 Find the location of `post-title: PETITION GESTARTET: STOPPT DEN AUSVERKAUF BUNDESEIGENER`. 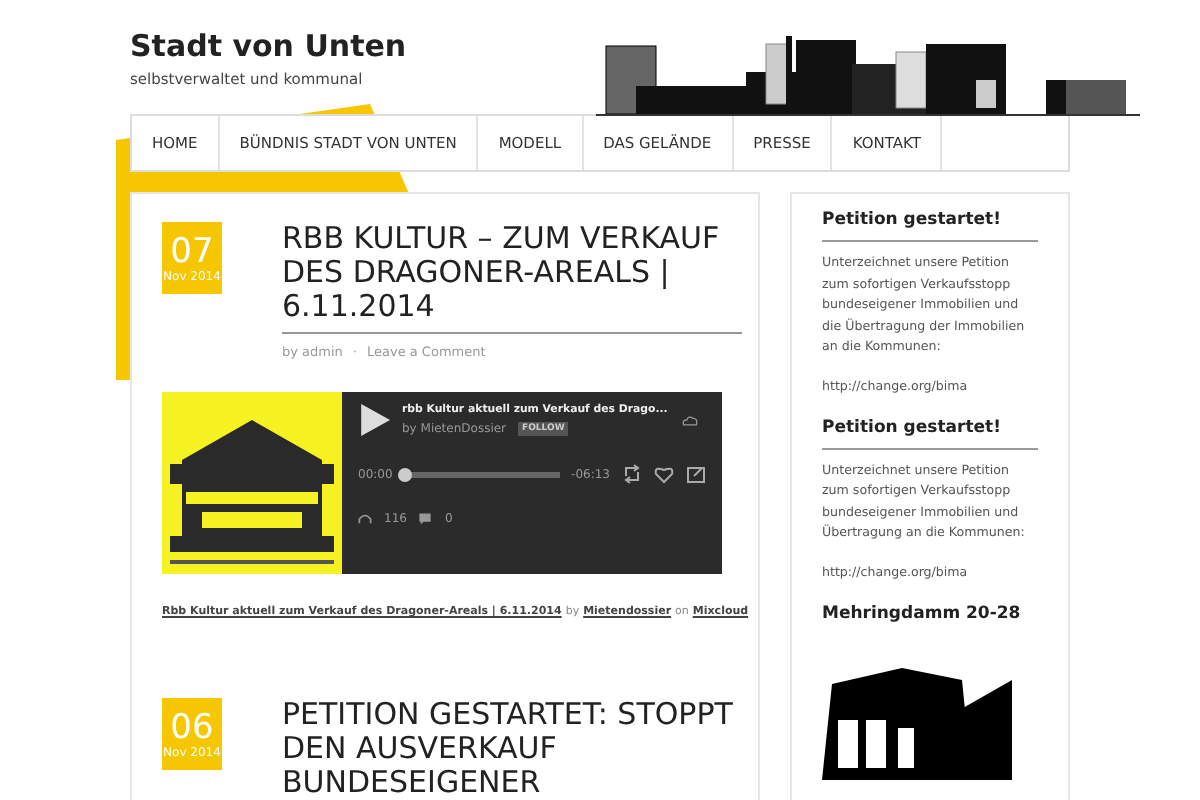

post-title: PETITION GESTARTET: STOPPT DEN AUSVERKAUF BUNDESEIGENER is located at coordinates (510, 749).